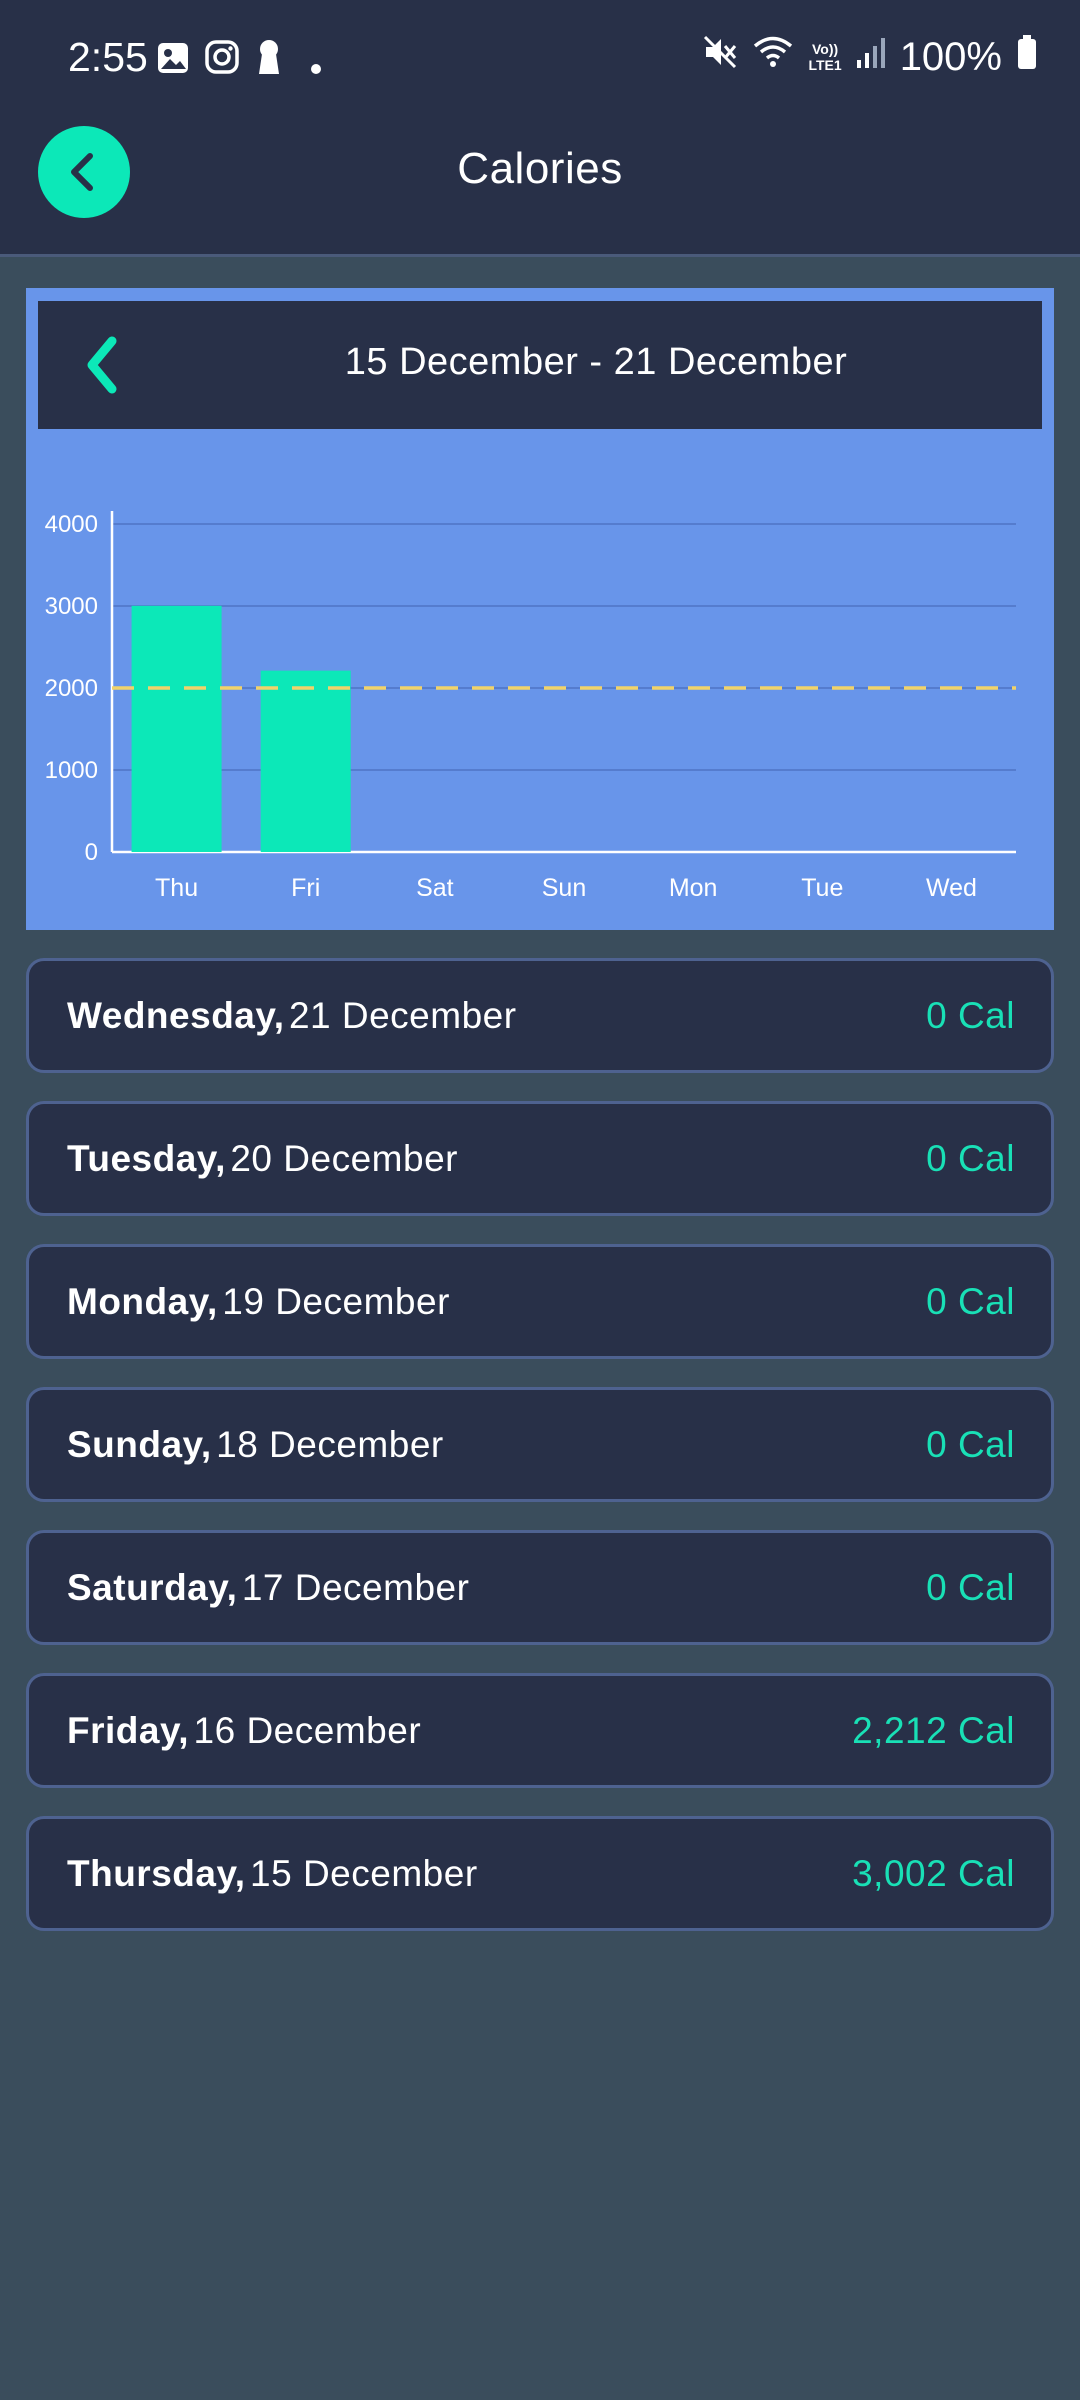  I want to click on day-name: Tuesday,, so click(146, 1158).